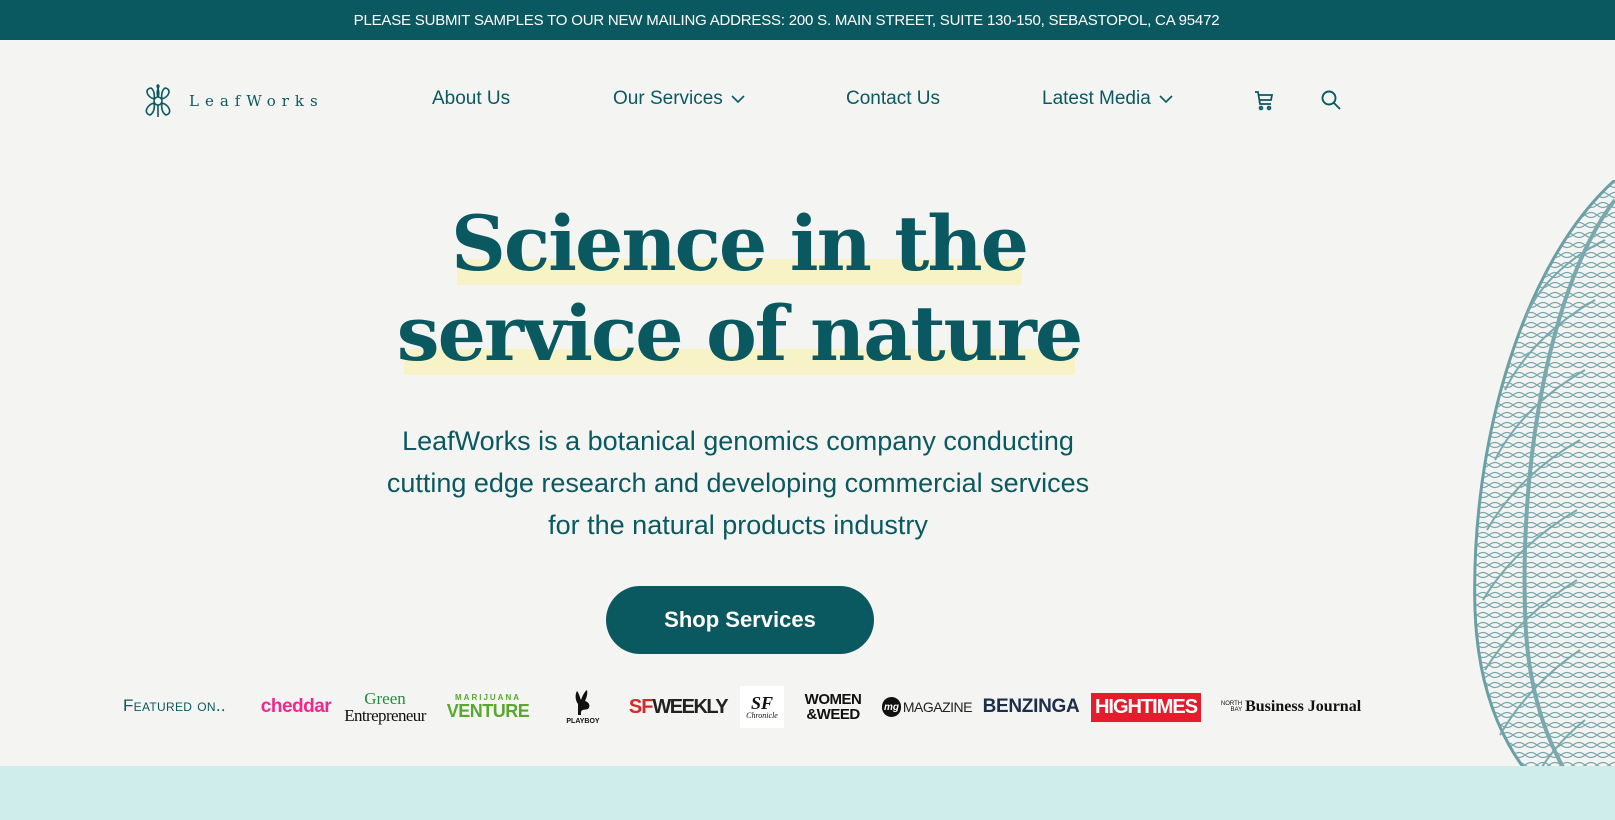 This screenshot has width=1615, height=820. I want to click on nav-media: Latest Media, so click(1107, 99).